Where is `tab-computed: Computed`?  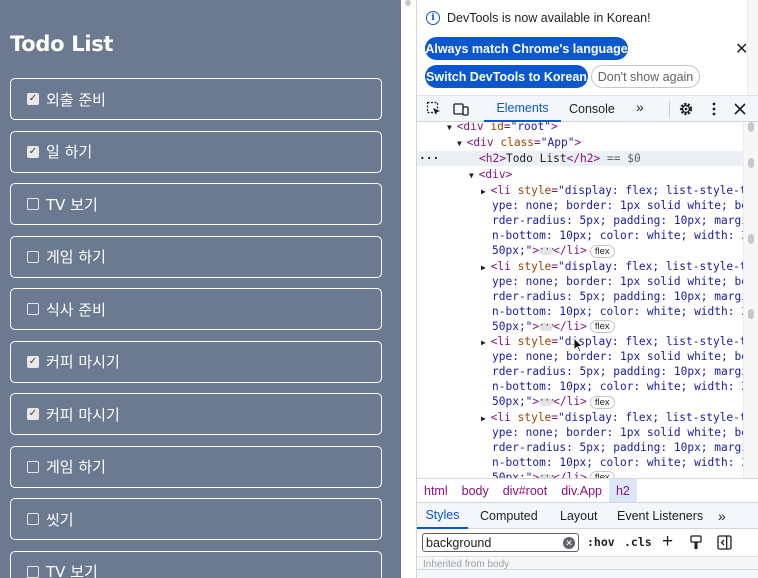 tab-computed: Computed is located at coordinates (509, 516).